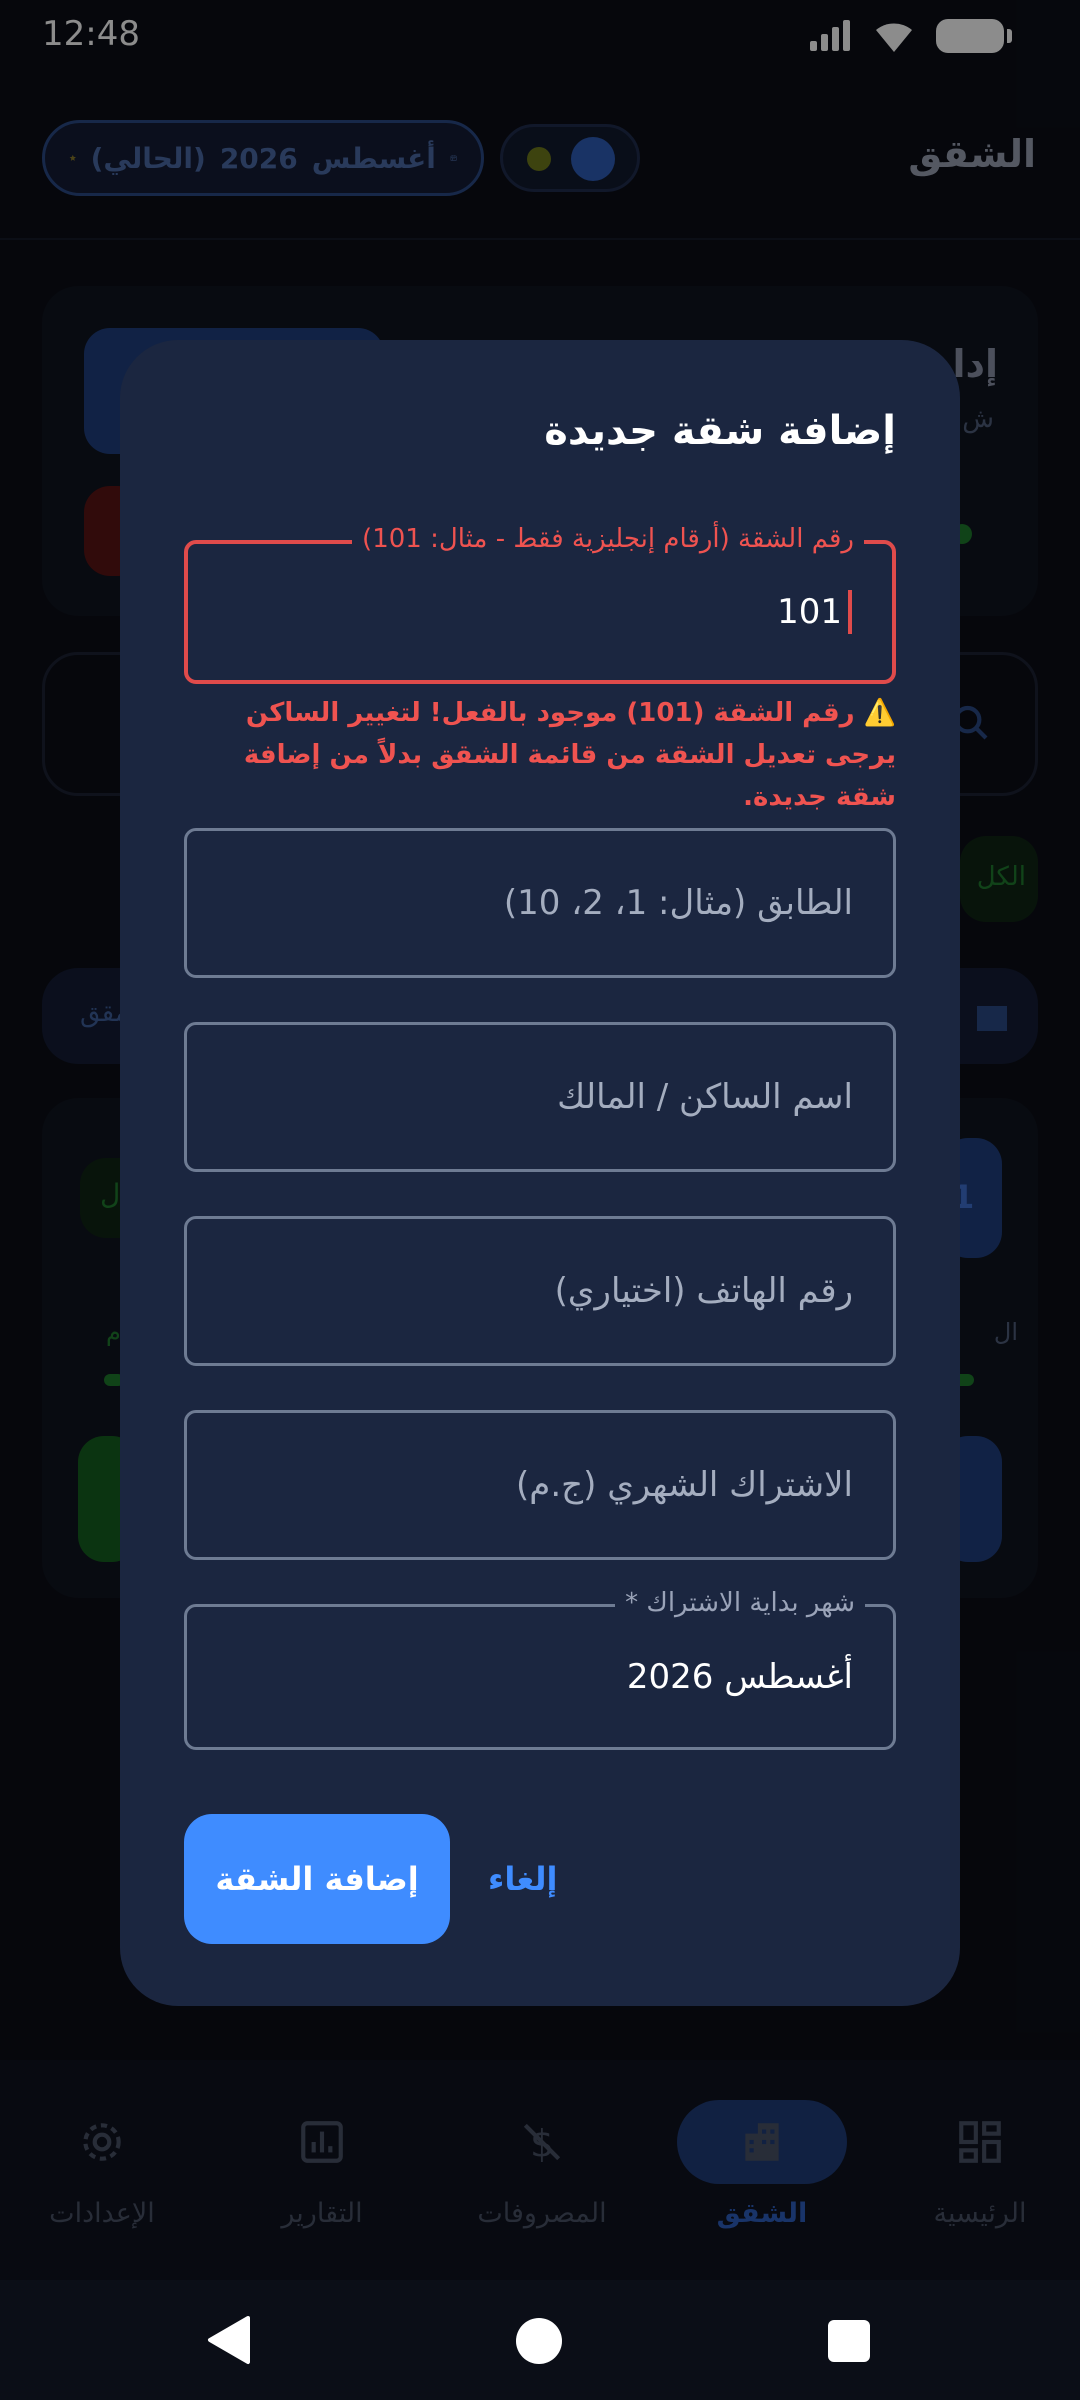 This screenshot has height=2400, width=1080. I want to click on text-cursor, so click(850, 612).